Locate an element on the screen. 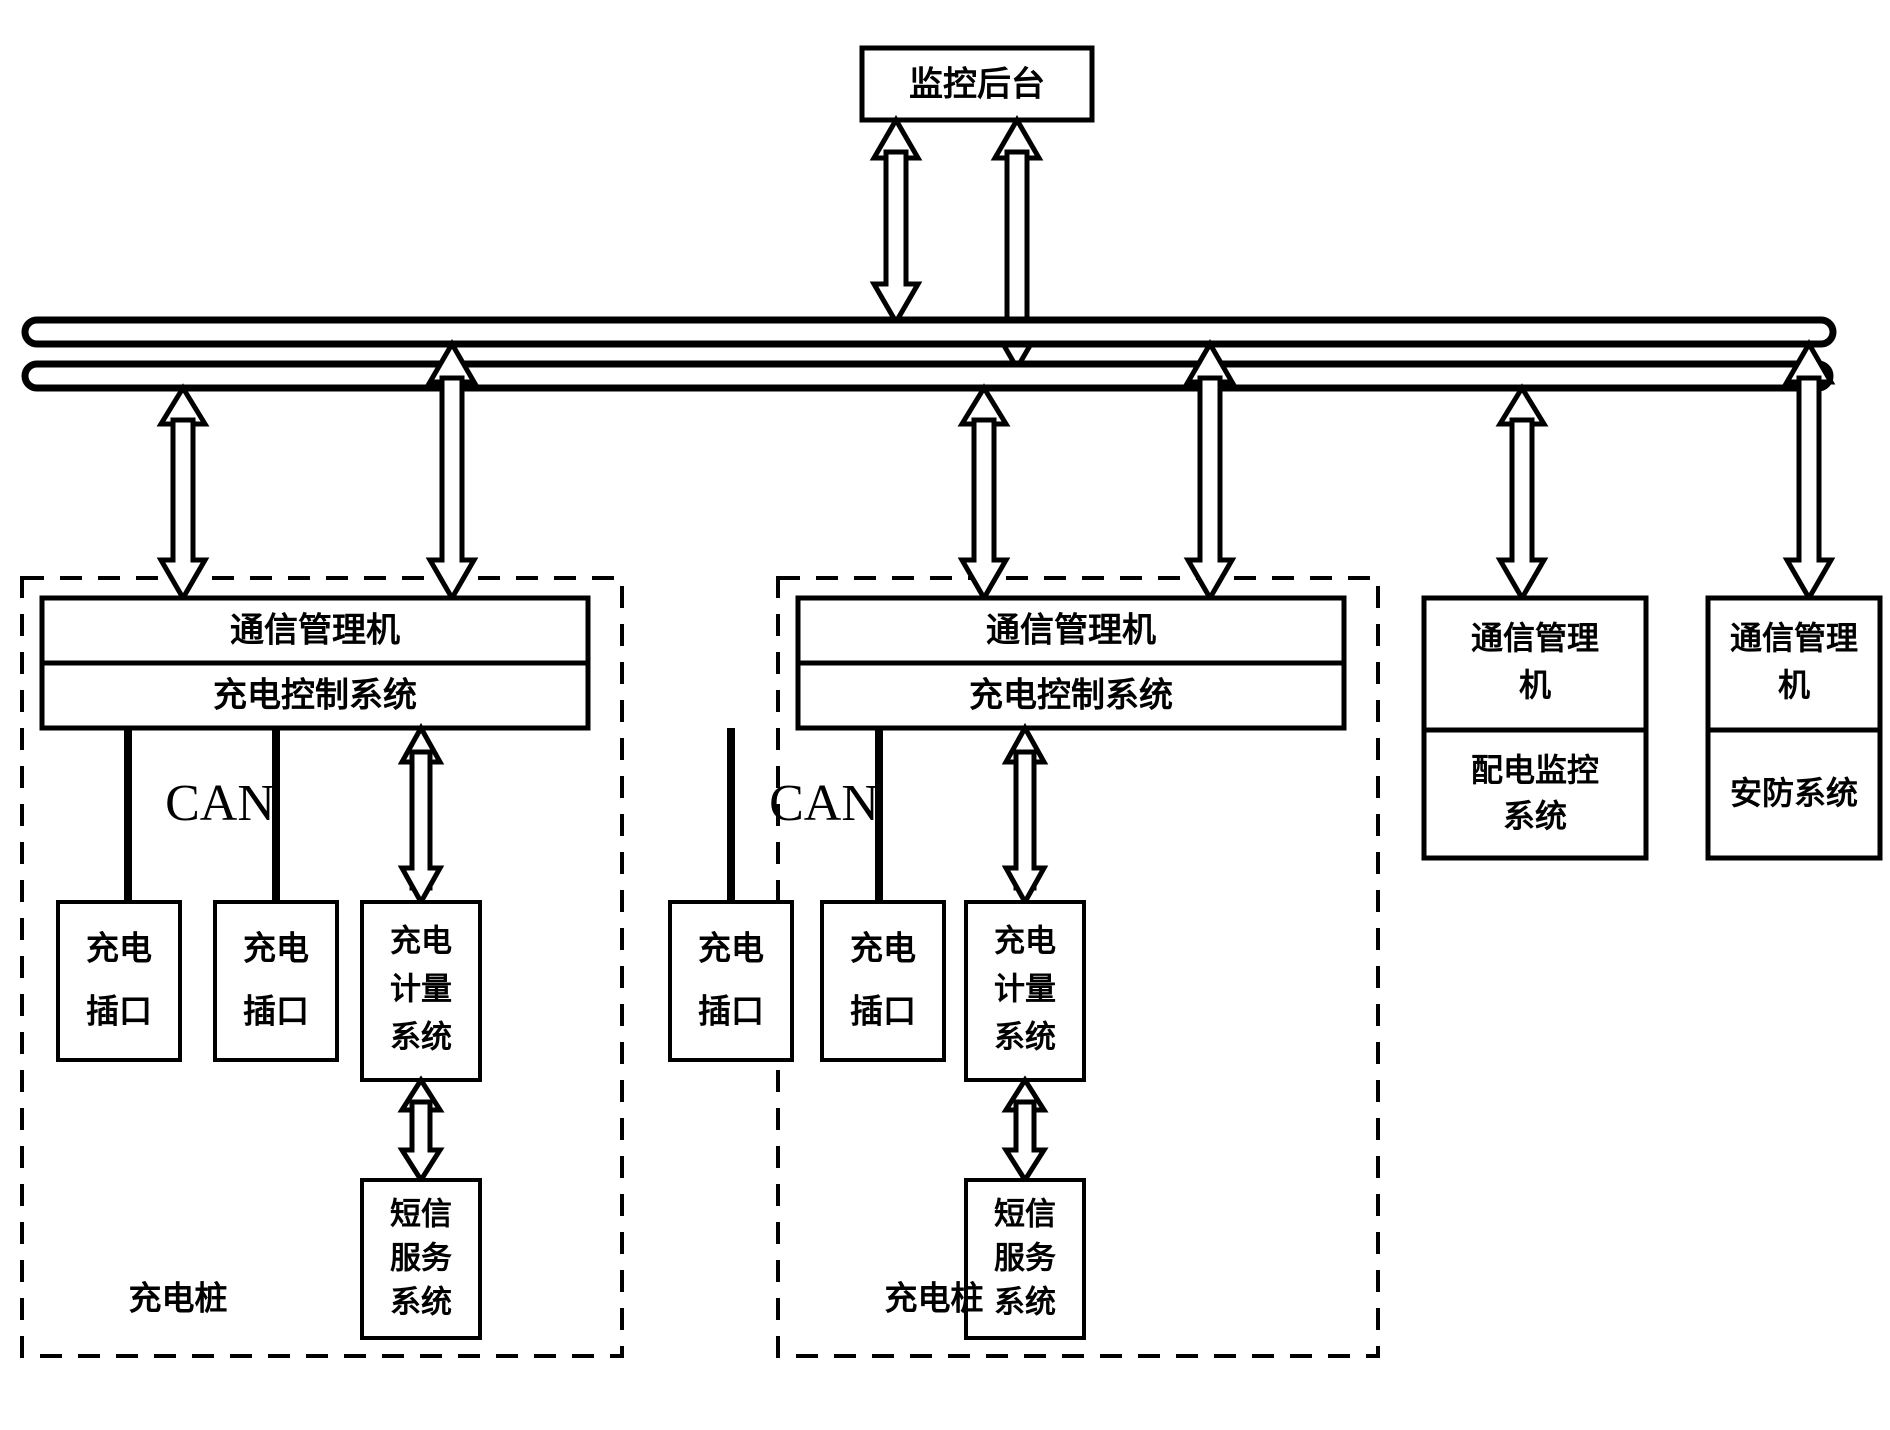 The width and height of the screenshot is (1890, 1430). pile1-group-label: 充电桩 is located at coordinates (178, 1298).